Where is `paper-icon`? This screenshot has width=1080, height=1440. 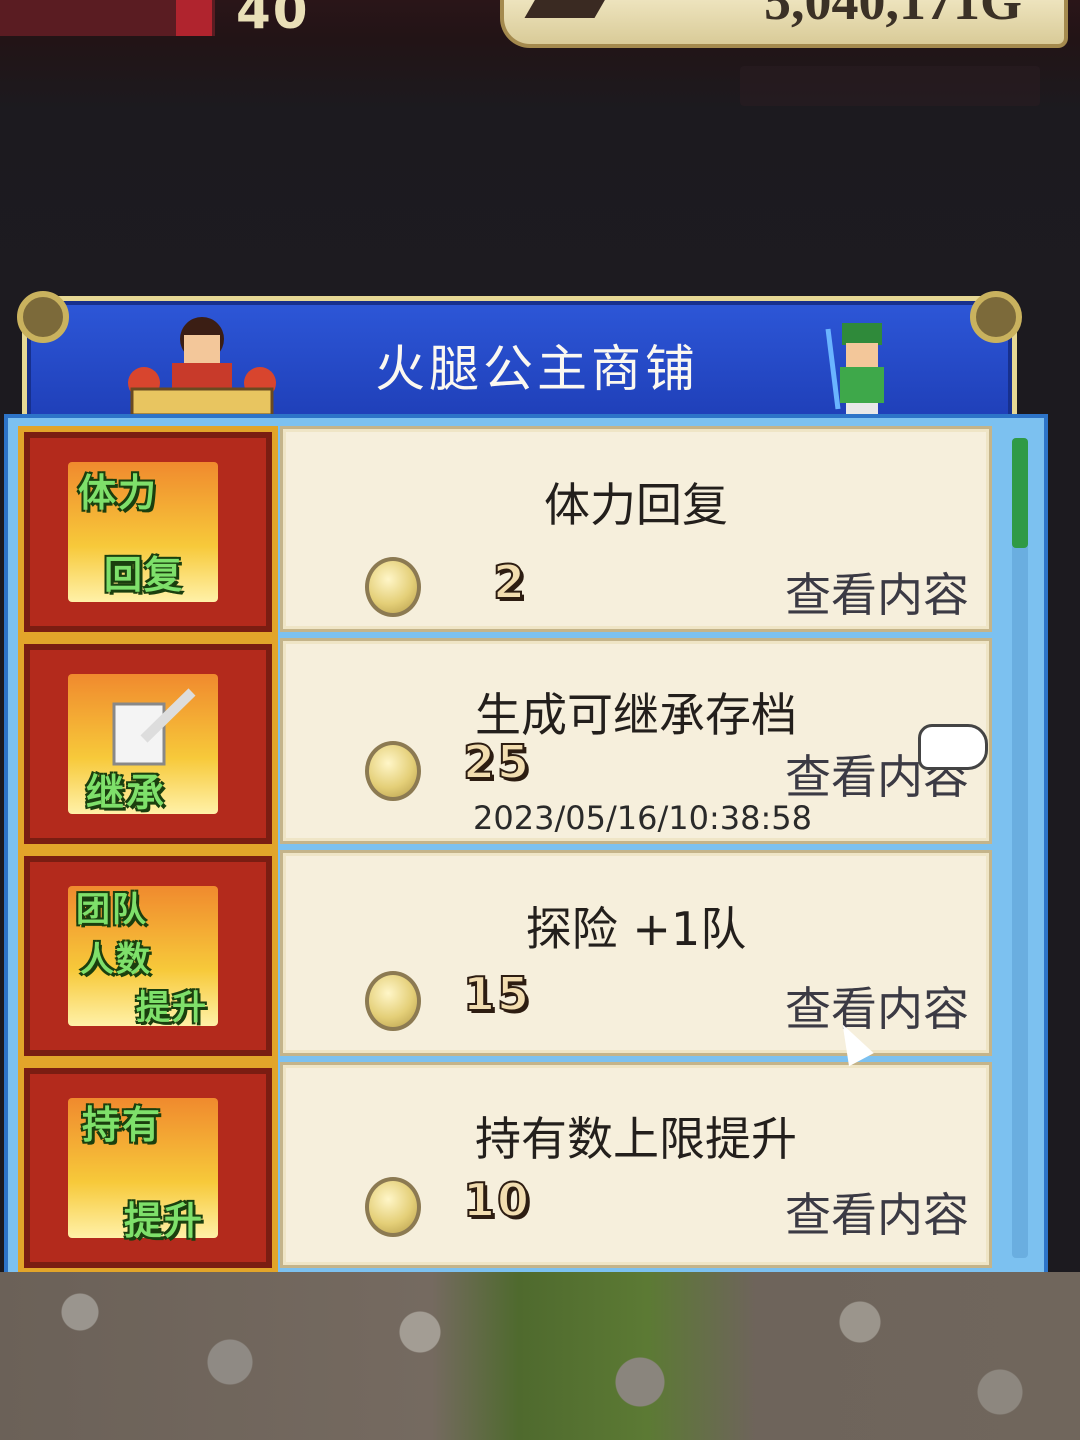 paper-icon is located at coordinates (154, 727).